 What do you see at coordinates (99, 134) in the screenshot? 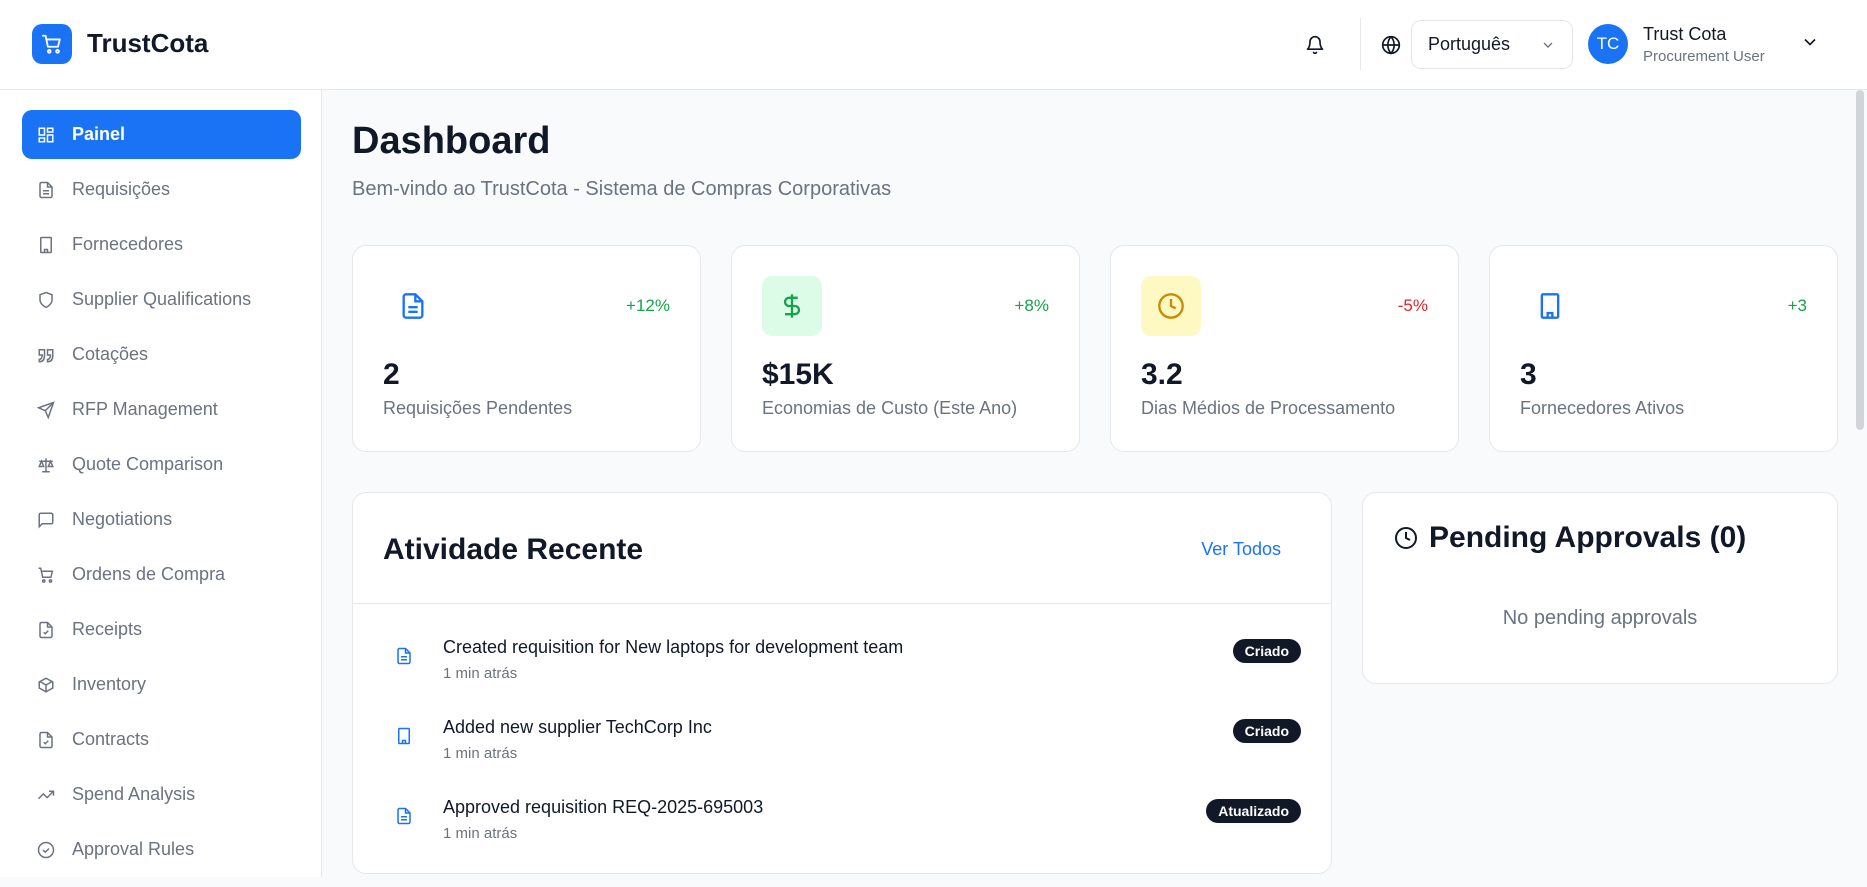
I see `sidebar-item-label: Painel` at bounding box center [99, 134].